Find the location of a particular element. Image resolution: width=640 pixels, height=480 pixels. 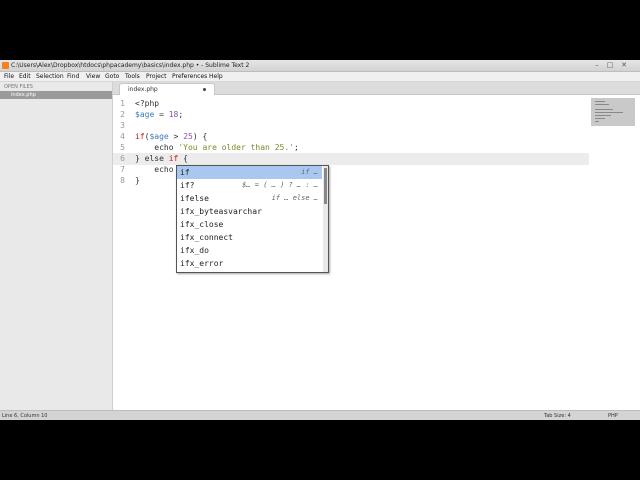

line-number: 1 is located at coordinates (122, 103).